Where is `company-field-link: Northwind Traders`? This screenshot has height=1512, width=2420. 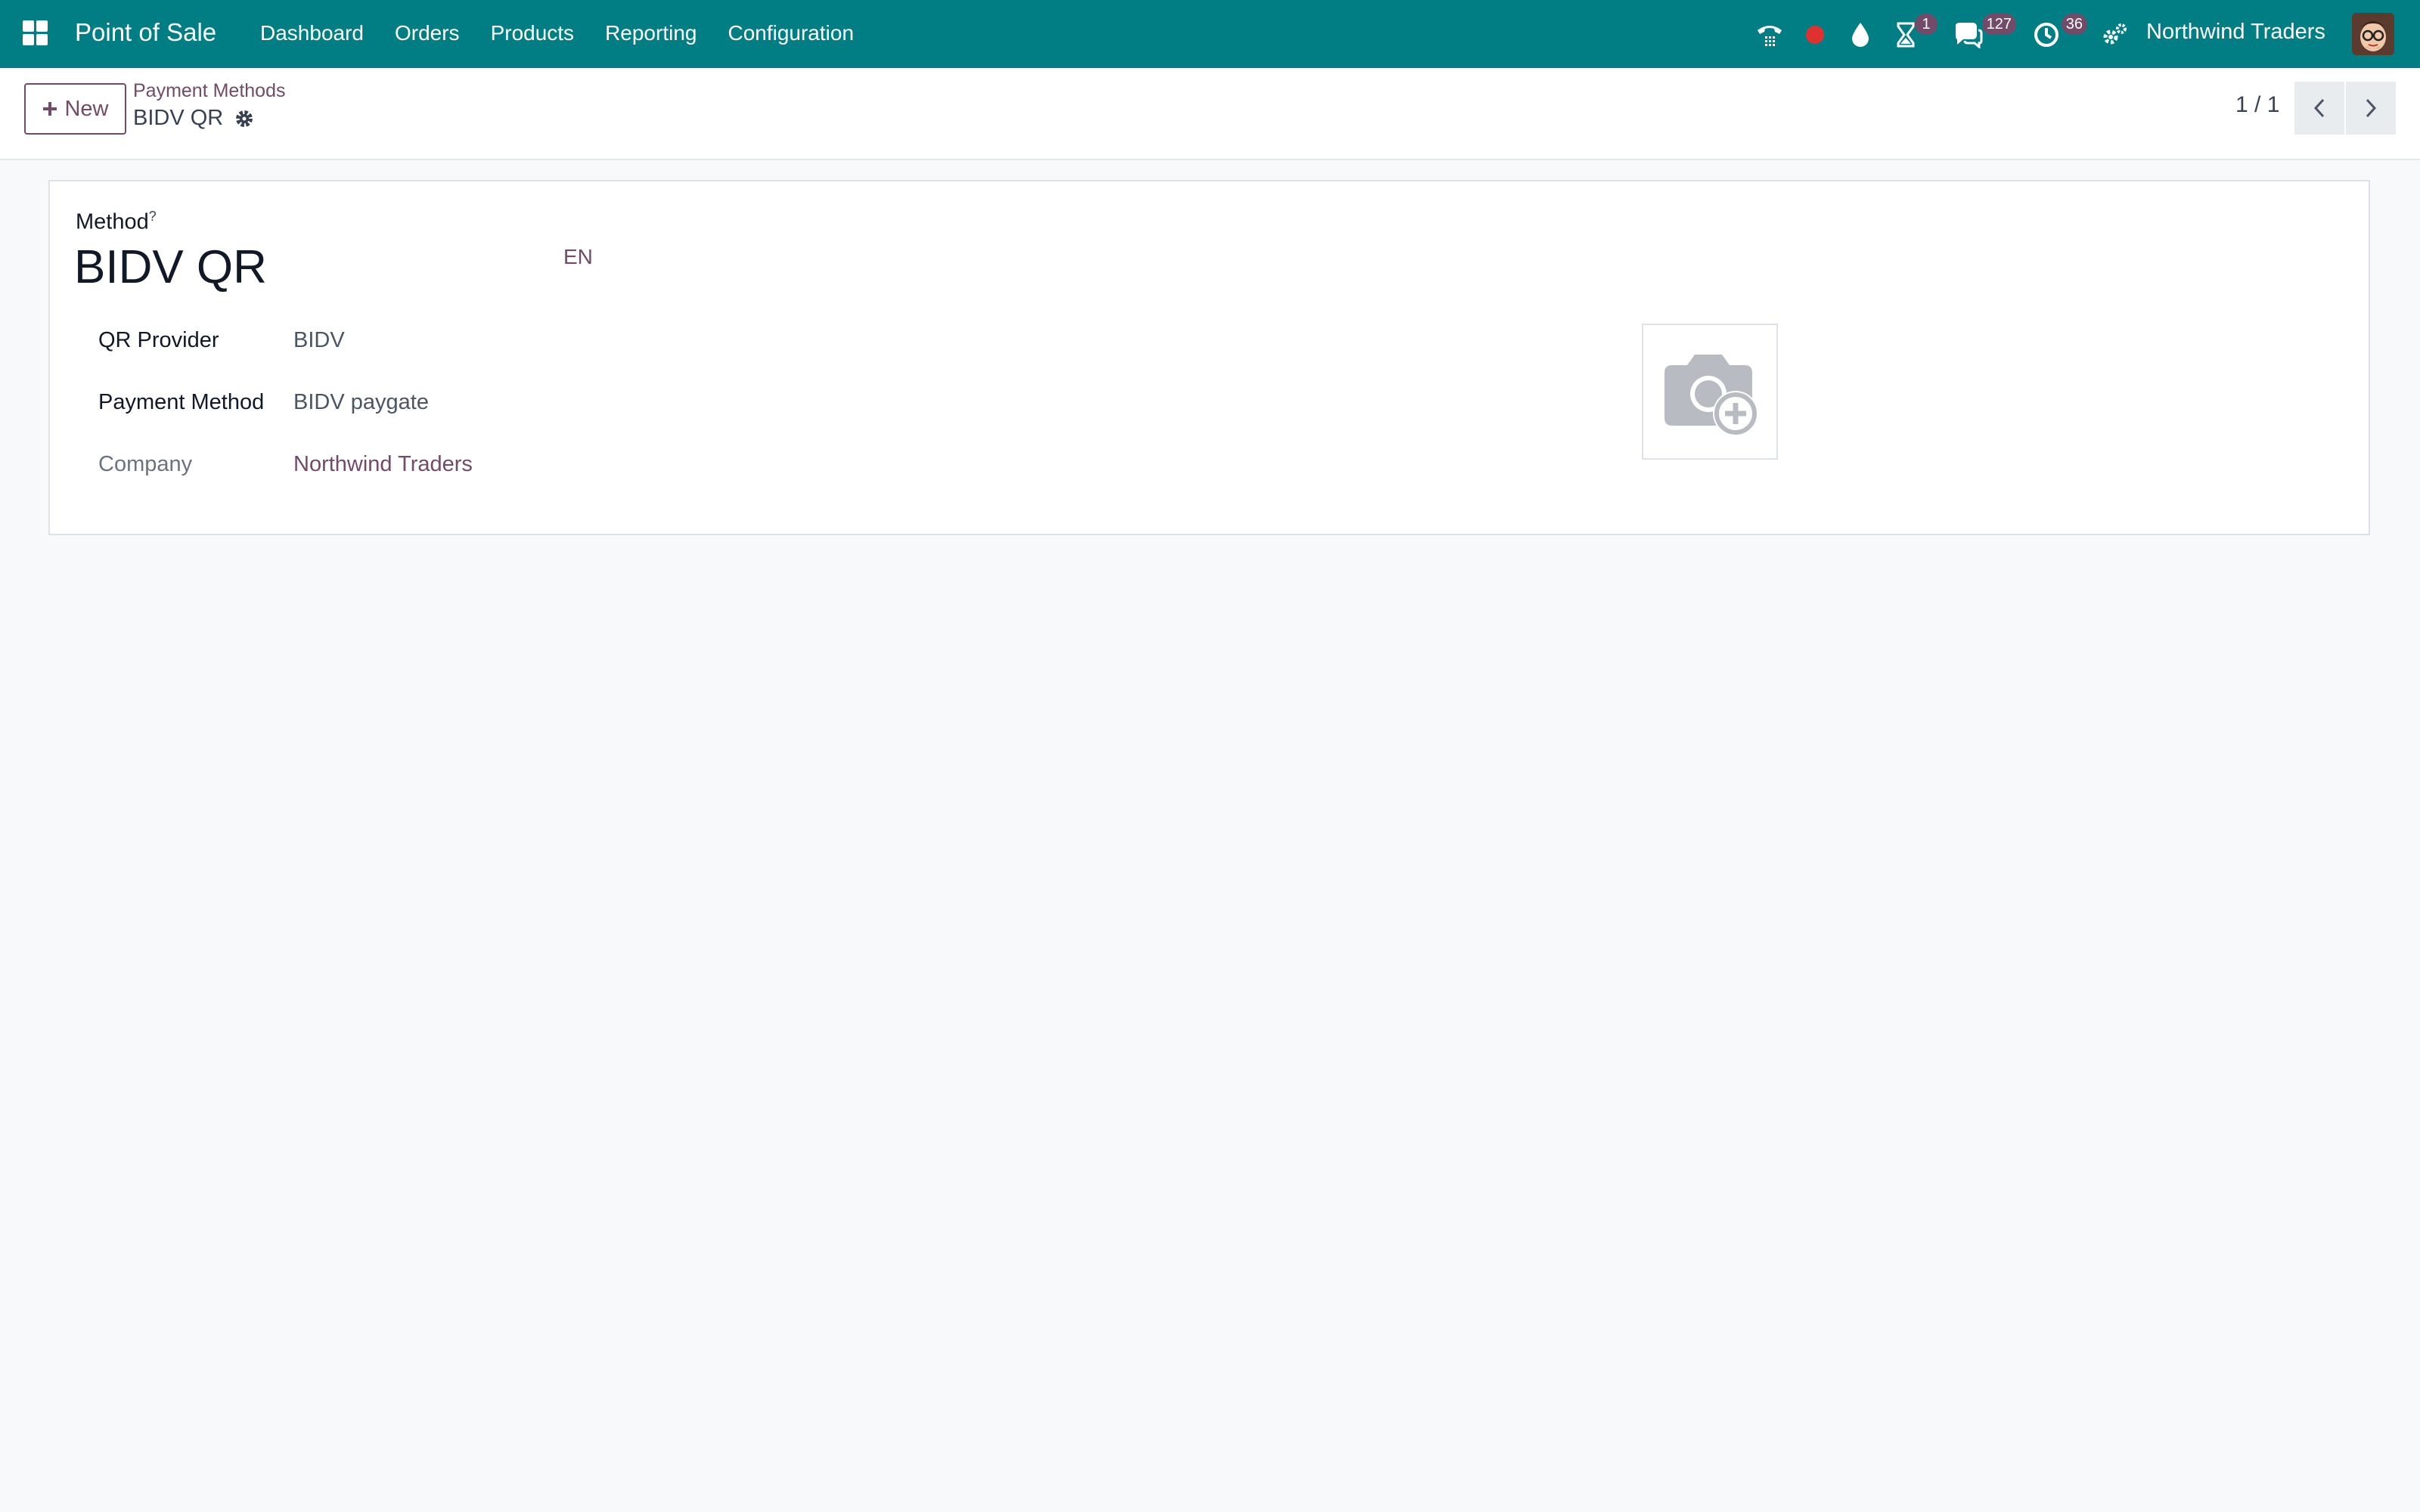 company-field-link: Northwind Traders is located at coordinates (383, 465).